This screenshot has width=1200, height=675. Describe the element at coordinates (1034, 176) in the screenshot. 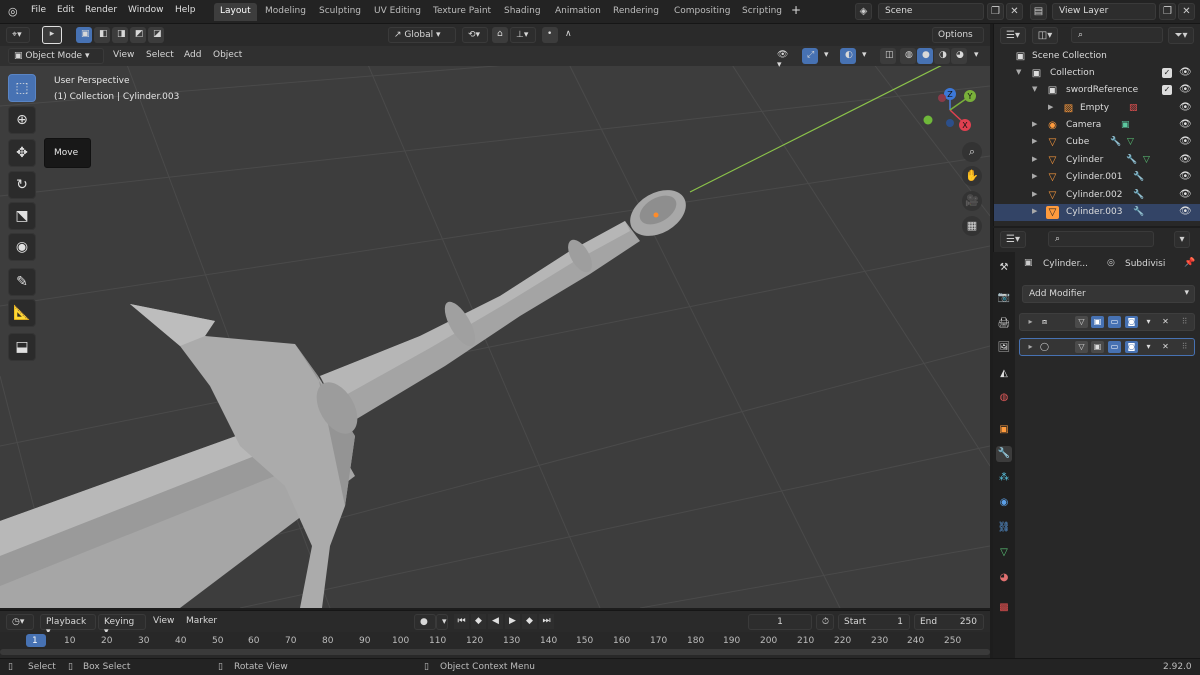

I see `expand-cylinder-001-icon: ▶` at that location.